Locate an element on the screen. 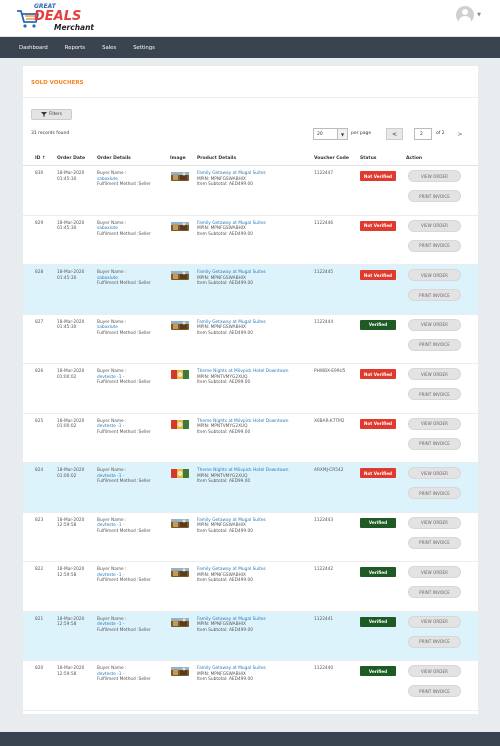  col-status: Status is located at coordinates (368, 158).